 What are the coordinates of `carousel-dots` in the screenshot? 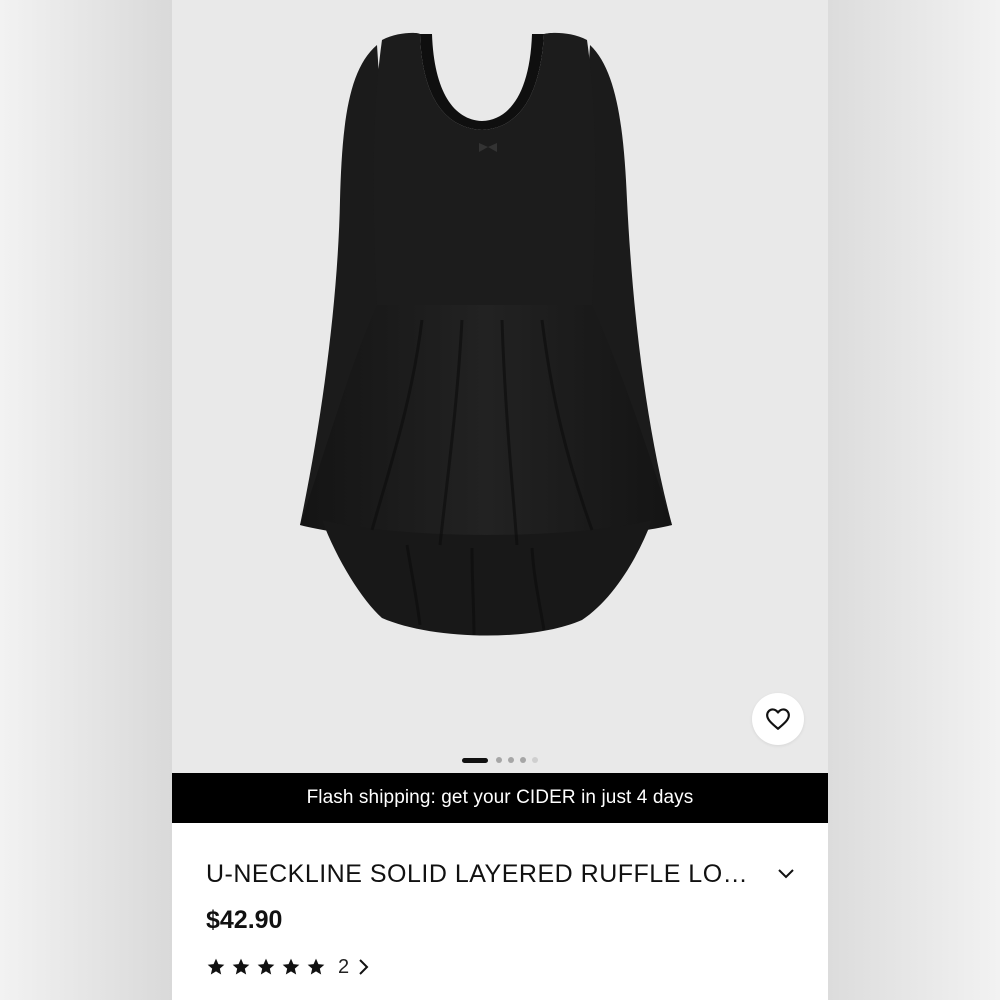 It's located at (500, 760).